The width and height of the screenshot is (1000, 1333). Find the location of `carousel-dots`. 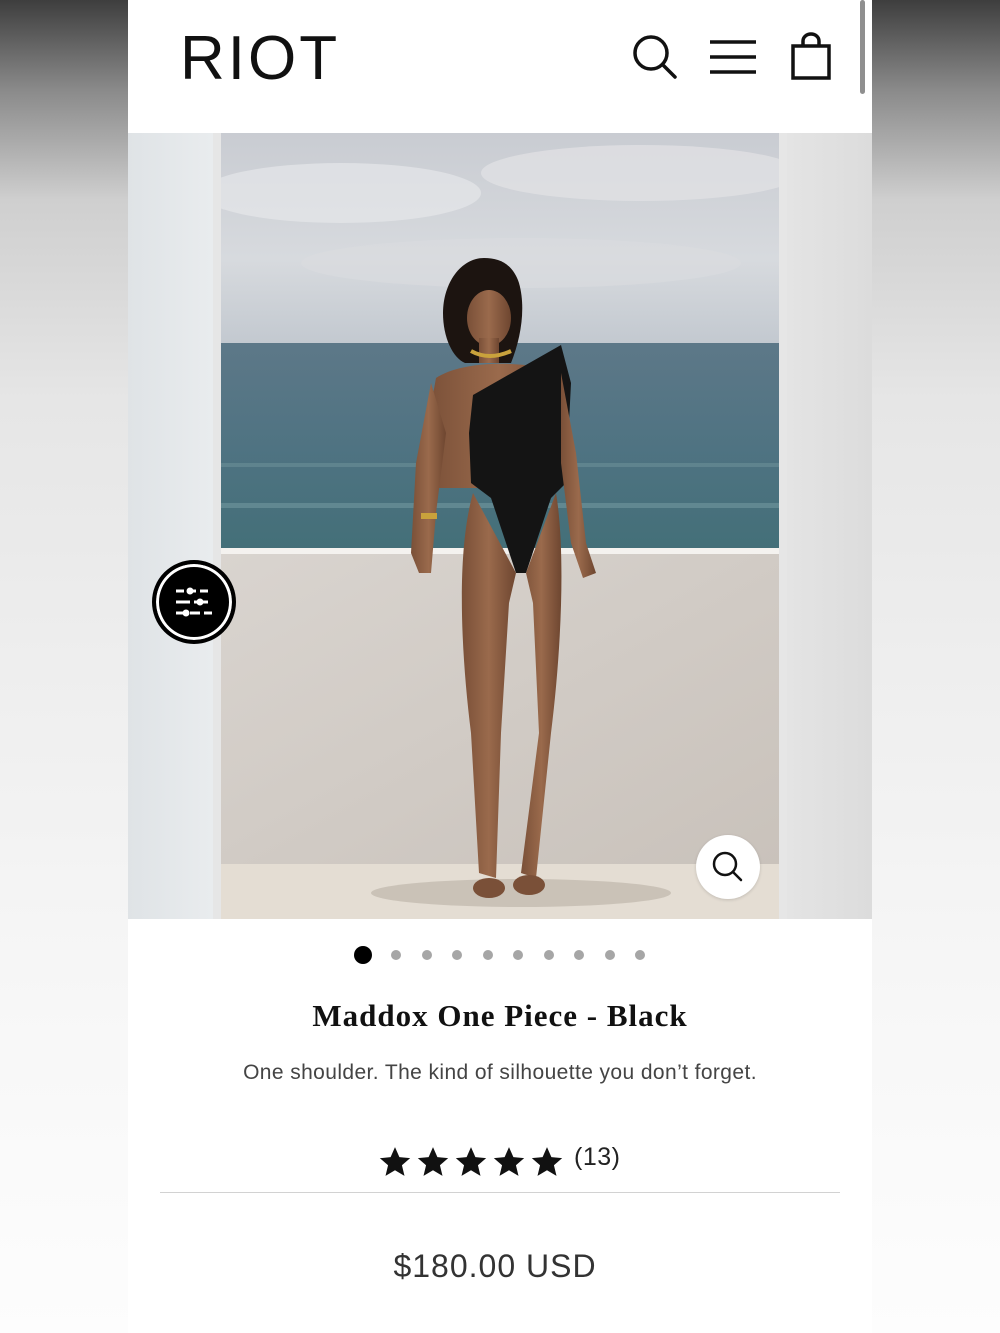

carousel-dots is located at coordinates (500, 956).